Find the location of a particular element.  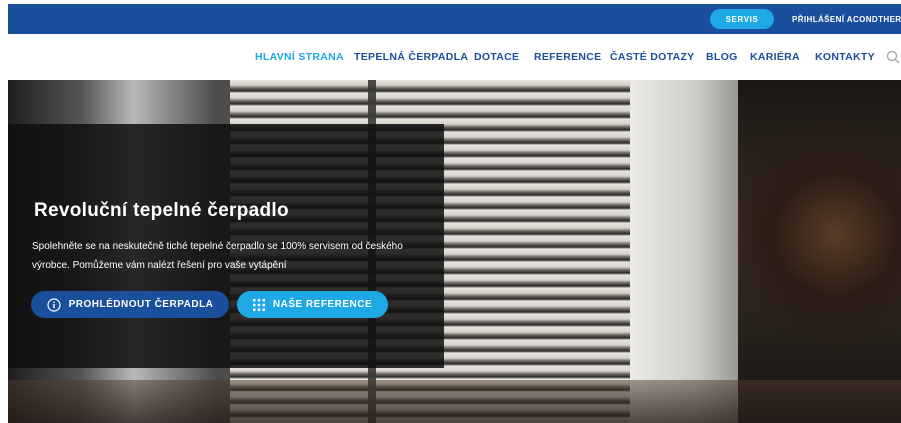

servis-button: SERVIS is located at coordinates (742, 19).